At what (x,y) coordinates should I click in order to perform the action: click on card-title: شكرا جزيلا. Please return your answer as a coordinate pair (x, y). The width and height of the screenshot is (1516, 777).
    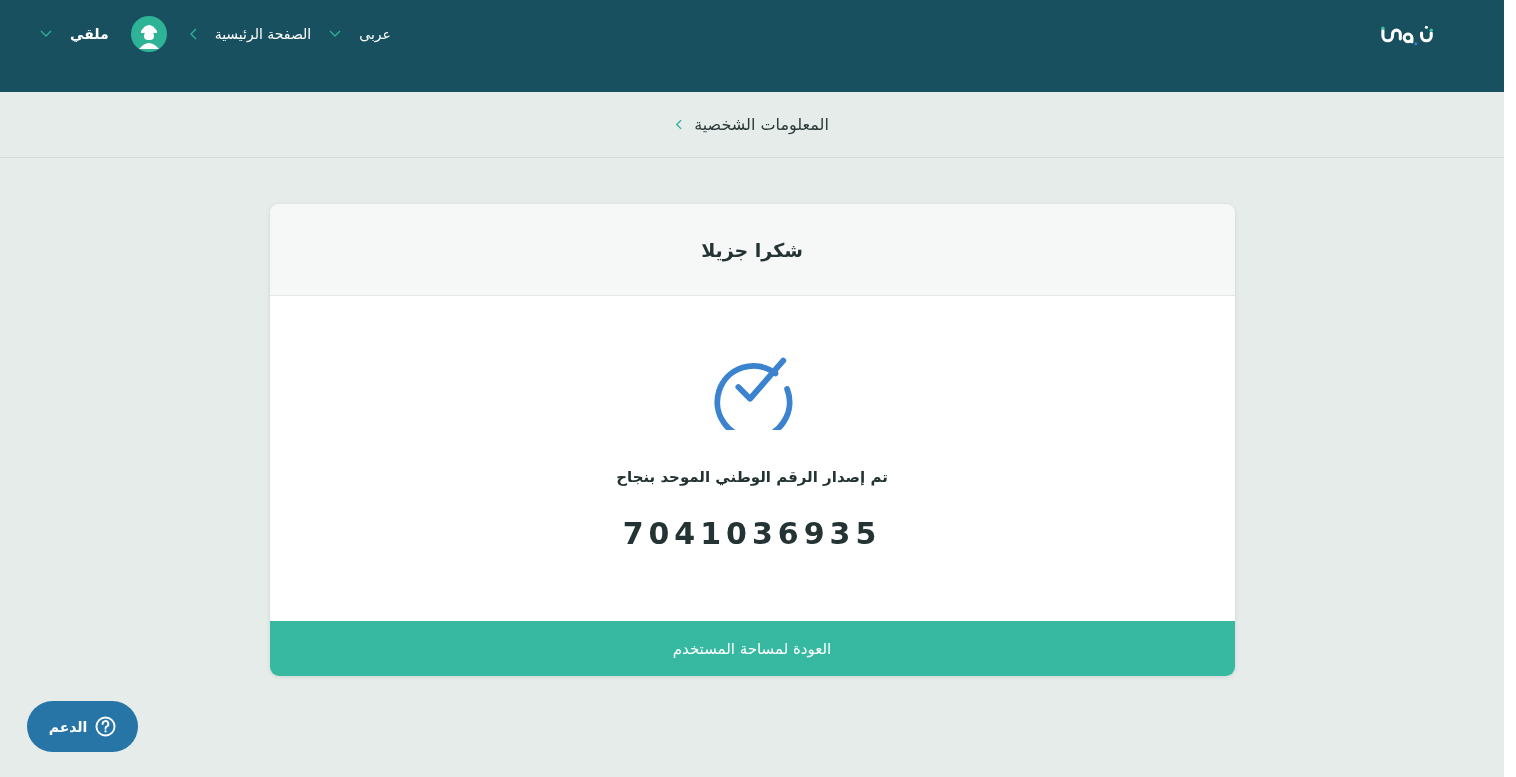
    Looking at the image, I should click on (752, 249).